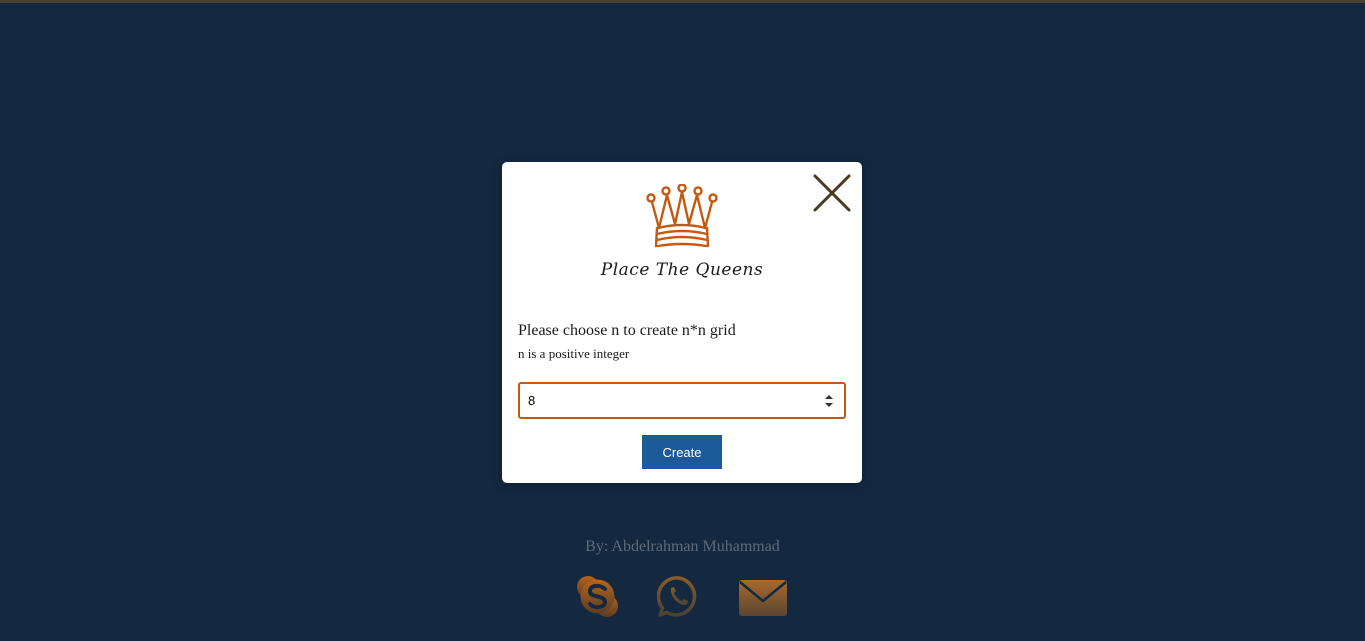 This screenshot has width=1365, height=641. What do you see at coordinates (682, 216) in the screenshot?
I see `crown-icon` at bounding box center [682, 216].